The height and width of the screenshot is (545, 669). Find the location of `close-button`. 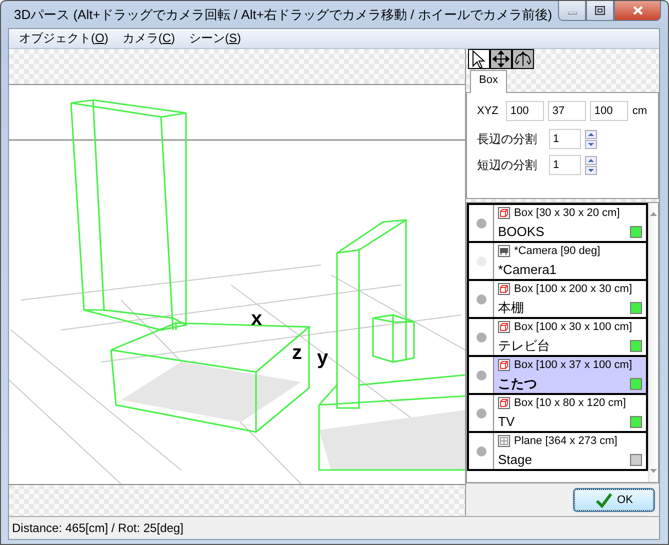

close-button is located at coordinates (638, 11).